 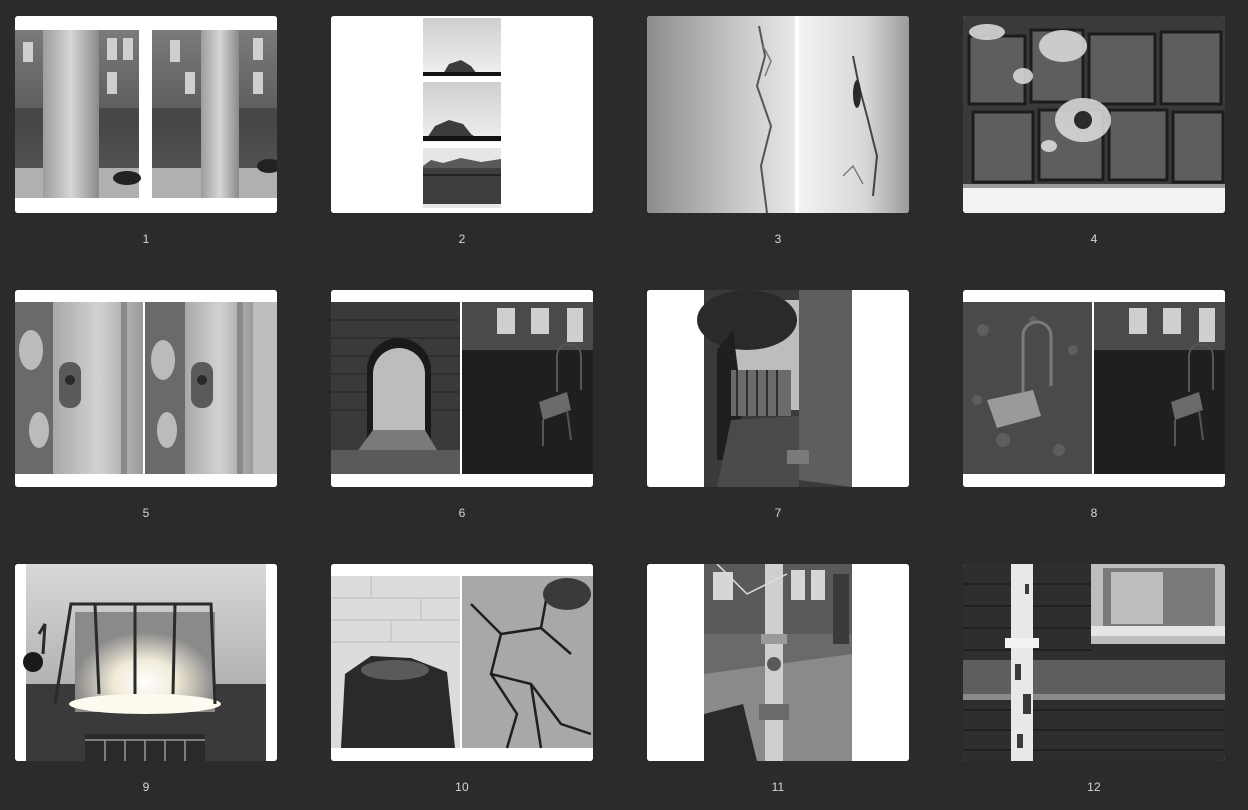 What do you see at coordinates (462, 239) in the screenshot?
I see `page-number-label: 2` at bounding box center [462, 239].